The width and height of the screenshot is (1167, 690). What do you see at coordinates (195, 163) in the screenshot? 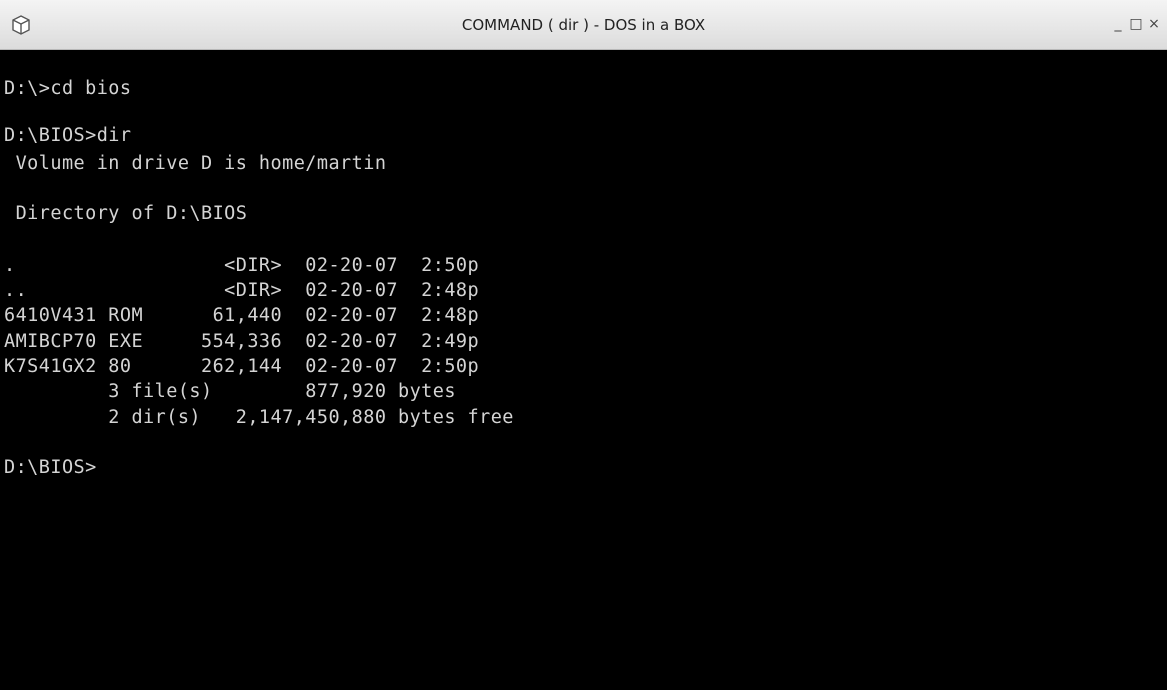
I see `console-line-volume: Volume in drive D is home/martin` at bounding box center [195, 163].